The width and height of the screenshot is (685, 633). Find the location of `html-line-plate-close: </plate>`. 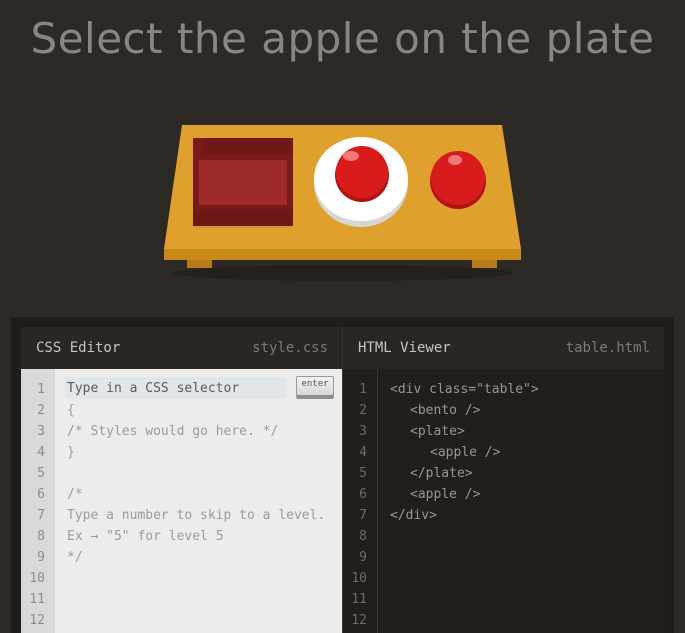

html-line-plate-close: </plate> is located at coordinates (441, 473).